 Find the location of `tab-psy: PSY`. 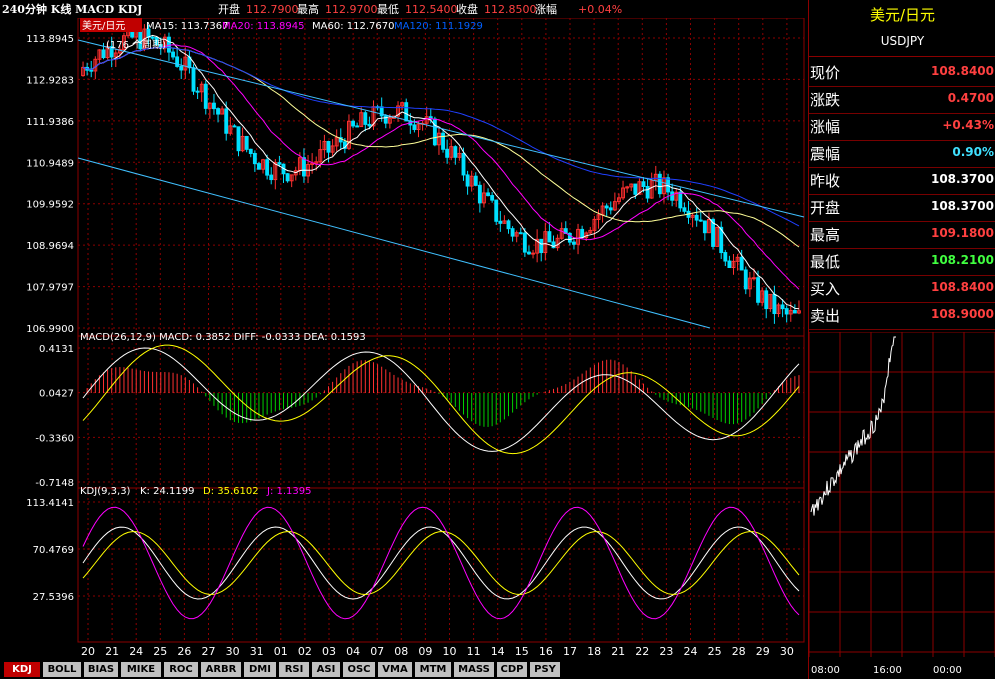

tab-psy: PSY is located at coordinates (545, 669).